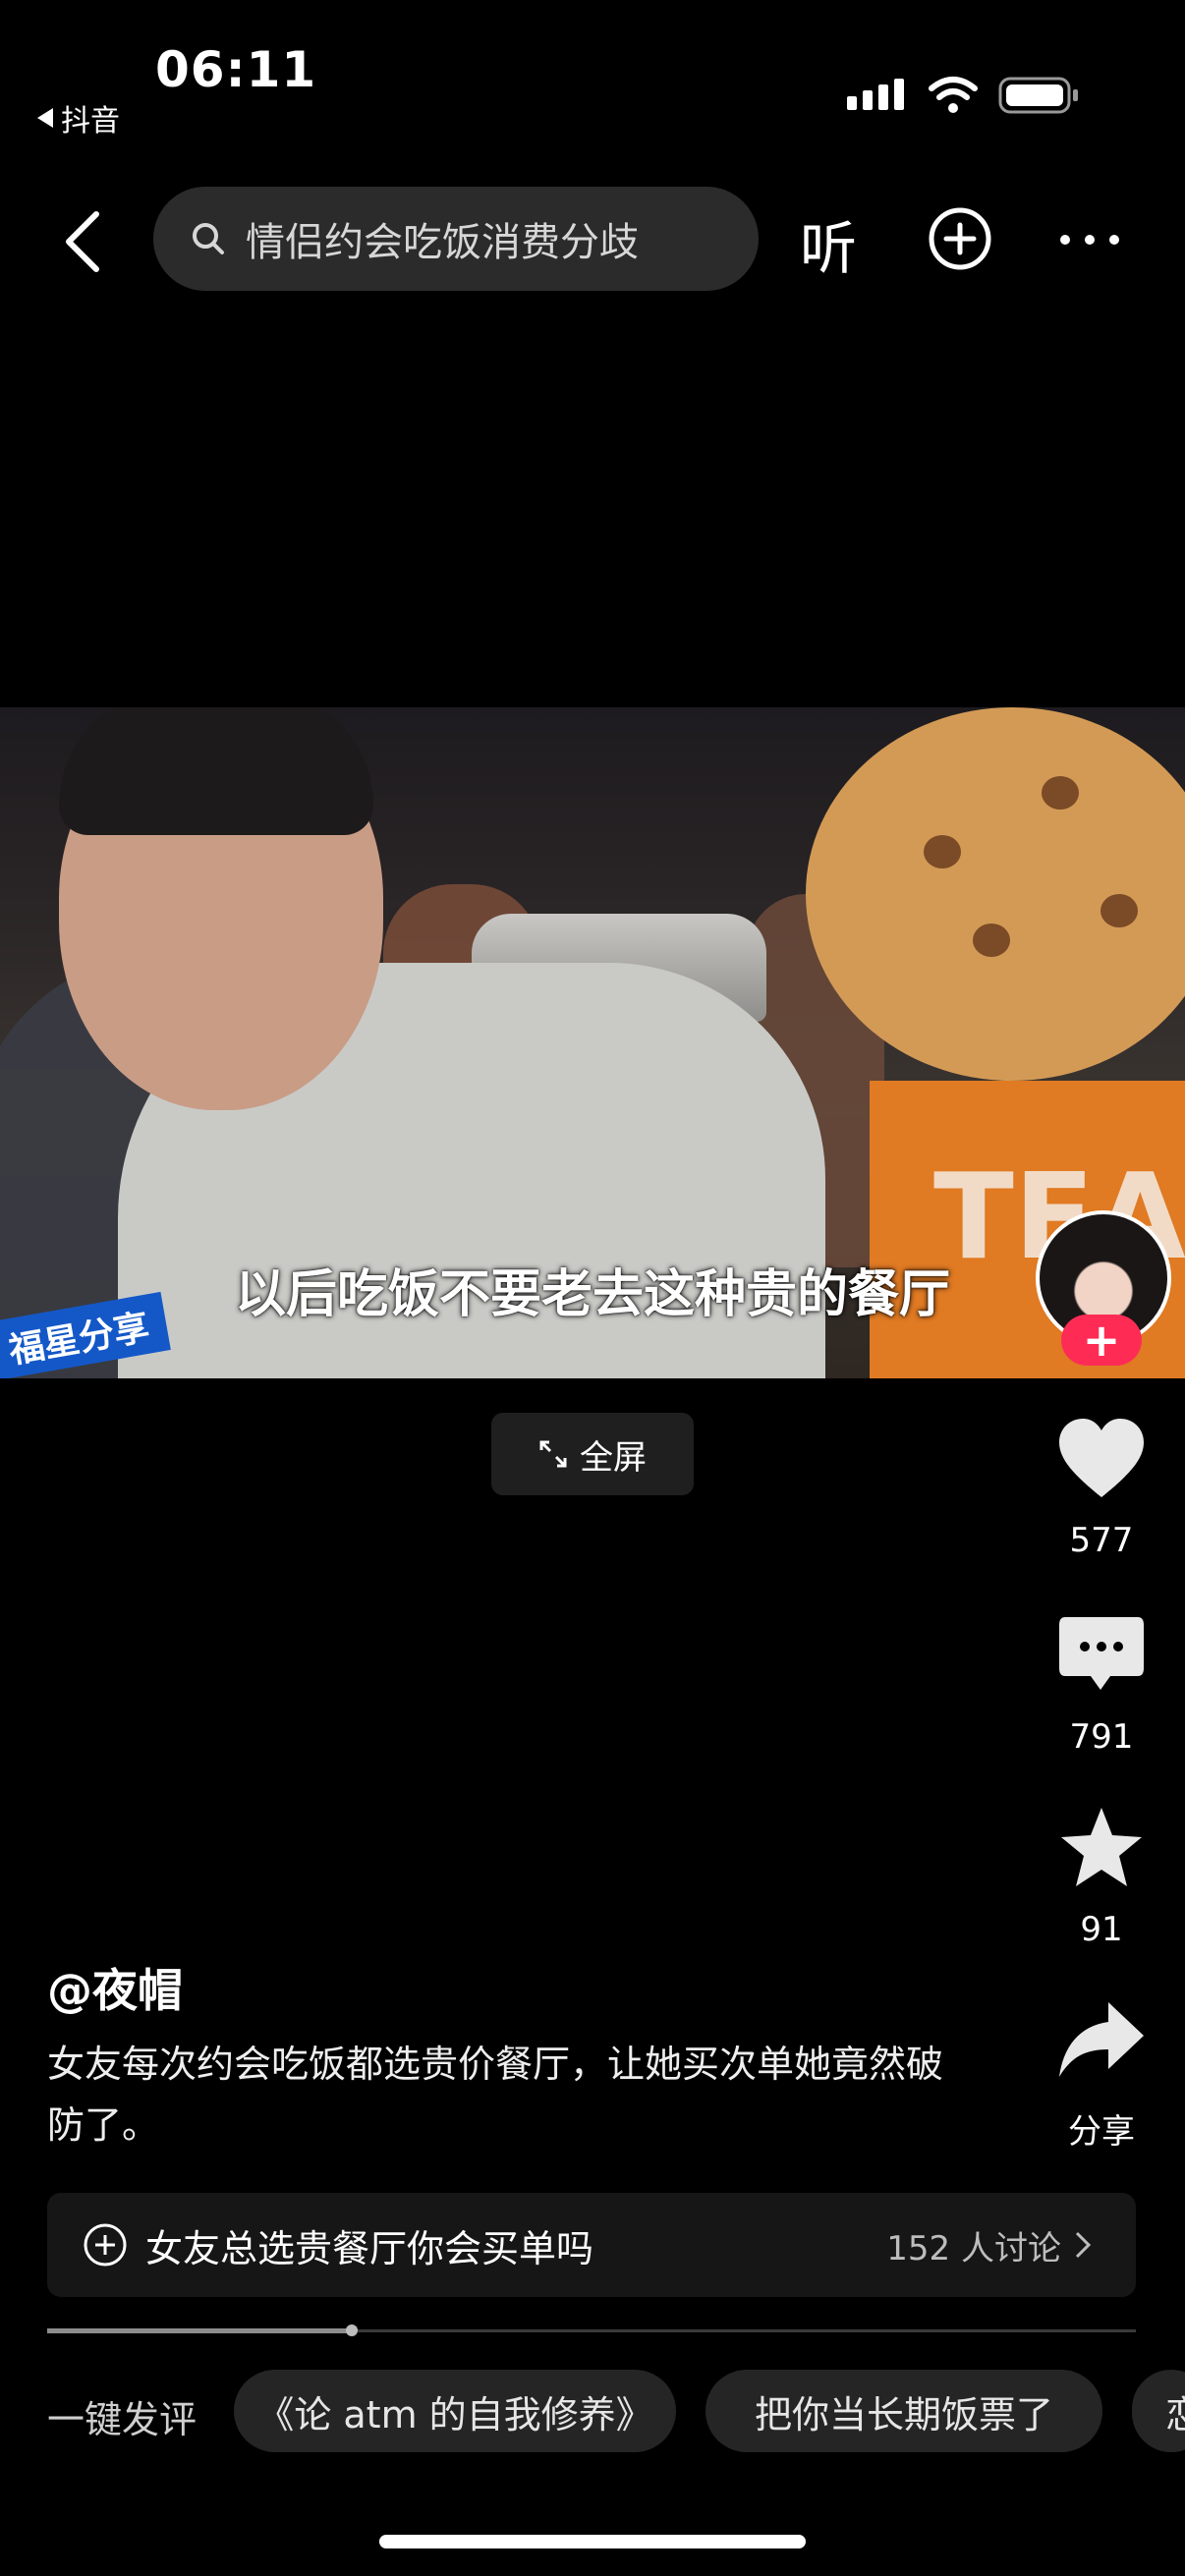  Describe the element at coordinates (954, 95) in the screenshot. I see `wifi-icon` at that location.